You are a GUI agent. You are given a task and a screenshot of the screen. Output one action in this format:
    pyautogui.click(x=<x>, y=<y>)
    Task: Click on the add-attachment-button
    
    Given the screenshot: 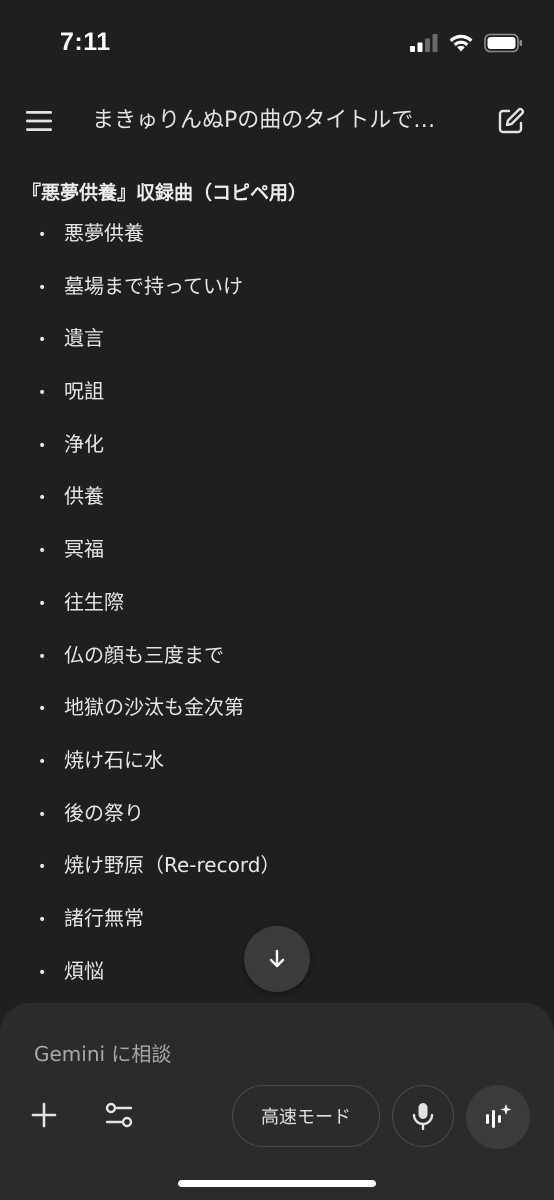 What is the action you would take?
    pyautogui.click(x=44, y=1115)
    